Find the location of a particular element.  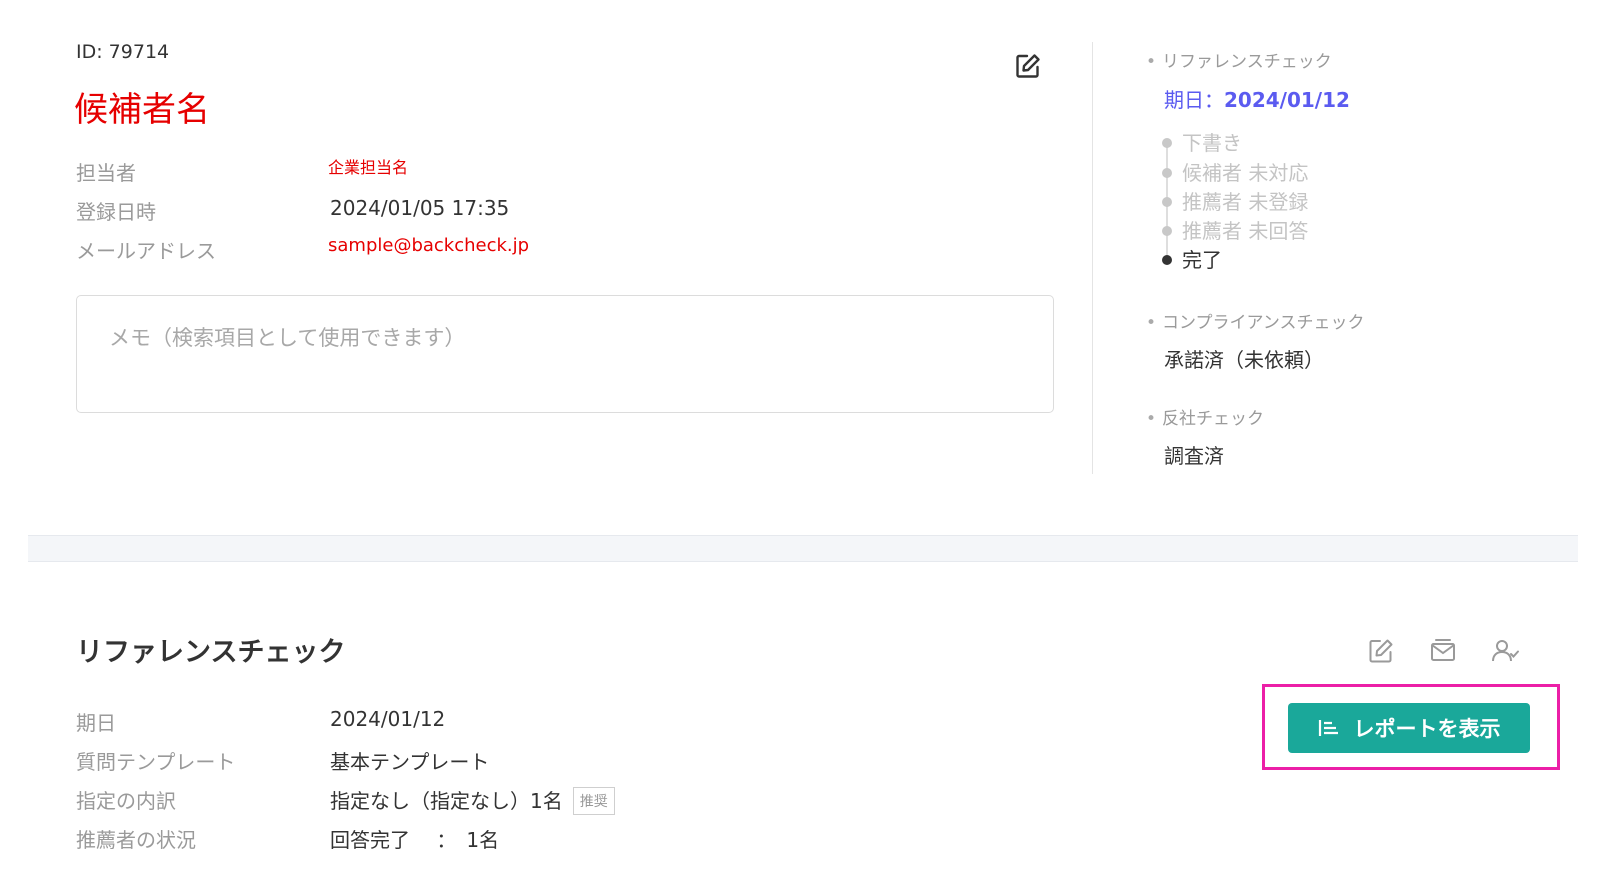

owner-label: 担当者 is located at coordinates (106, 173).